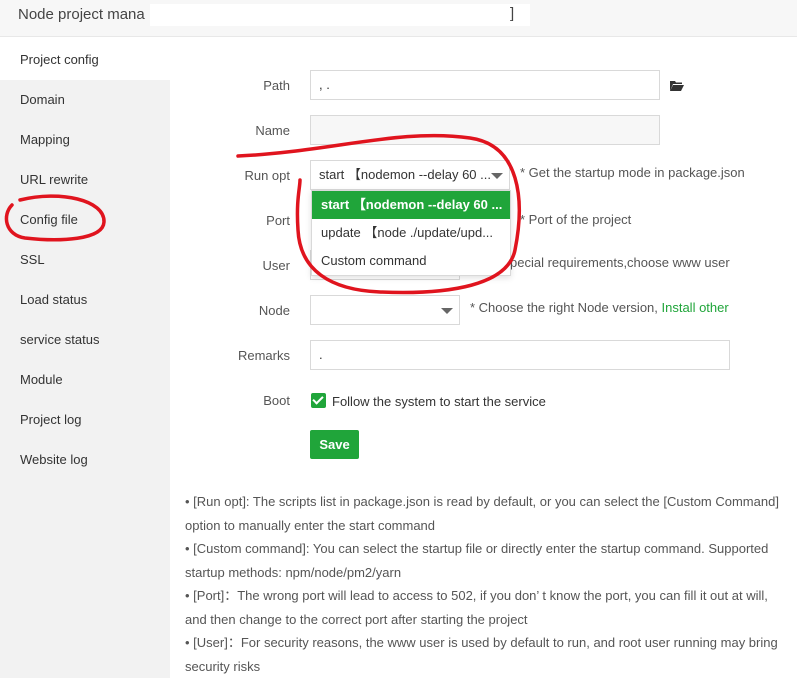 The width and height of the screenshot is (797, 678). What do you see at coordinates (85, 340) in the screenshot?
I see `sidebar-item-service-status: service status` at bounding box center [85, 340].